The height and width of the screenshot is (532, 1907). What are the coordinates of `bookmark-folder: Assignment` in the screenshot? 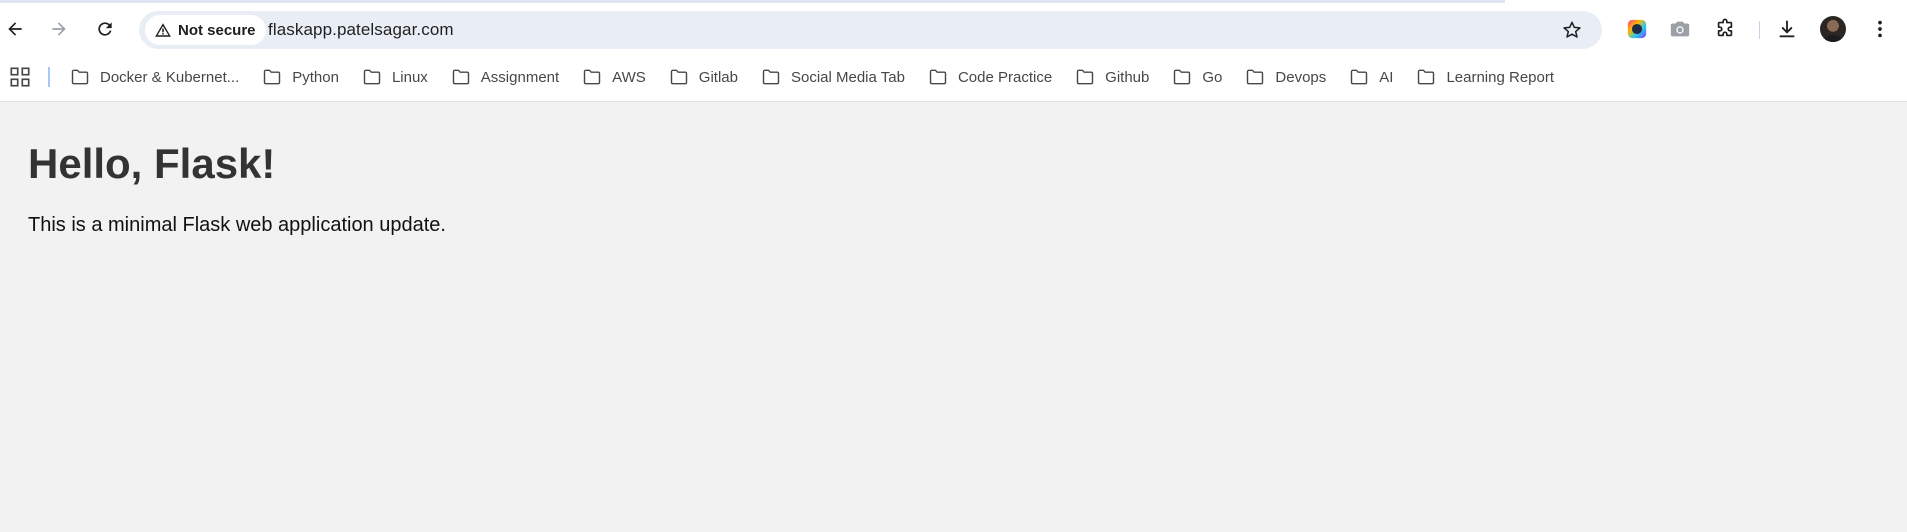 It's located at (509, 77).